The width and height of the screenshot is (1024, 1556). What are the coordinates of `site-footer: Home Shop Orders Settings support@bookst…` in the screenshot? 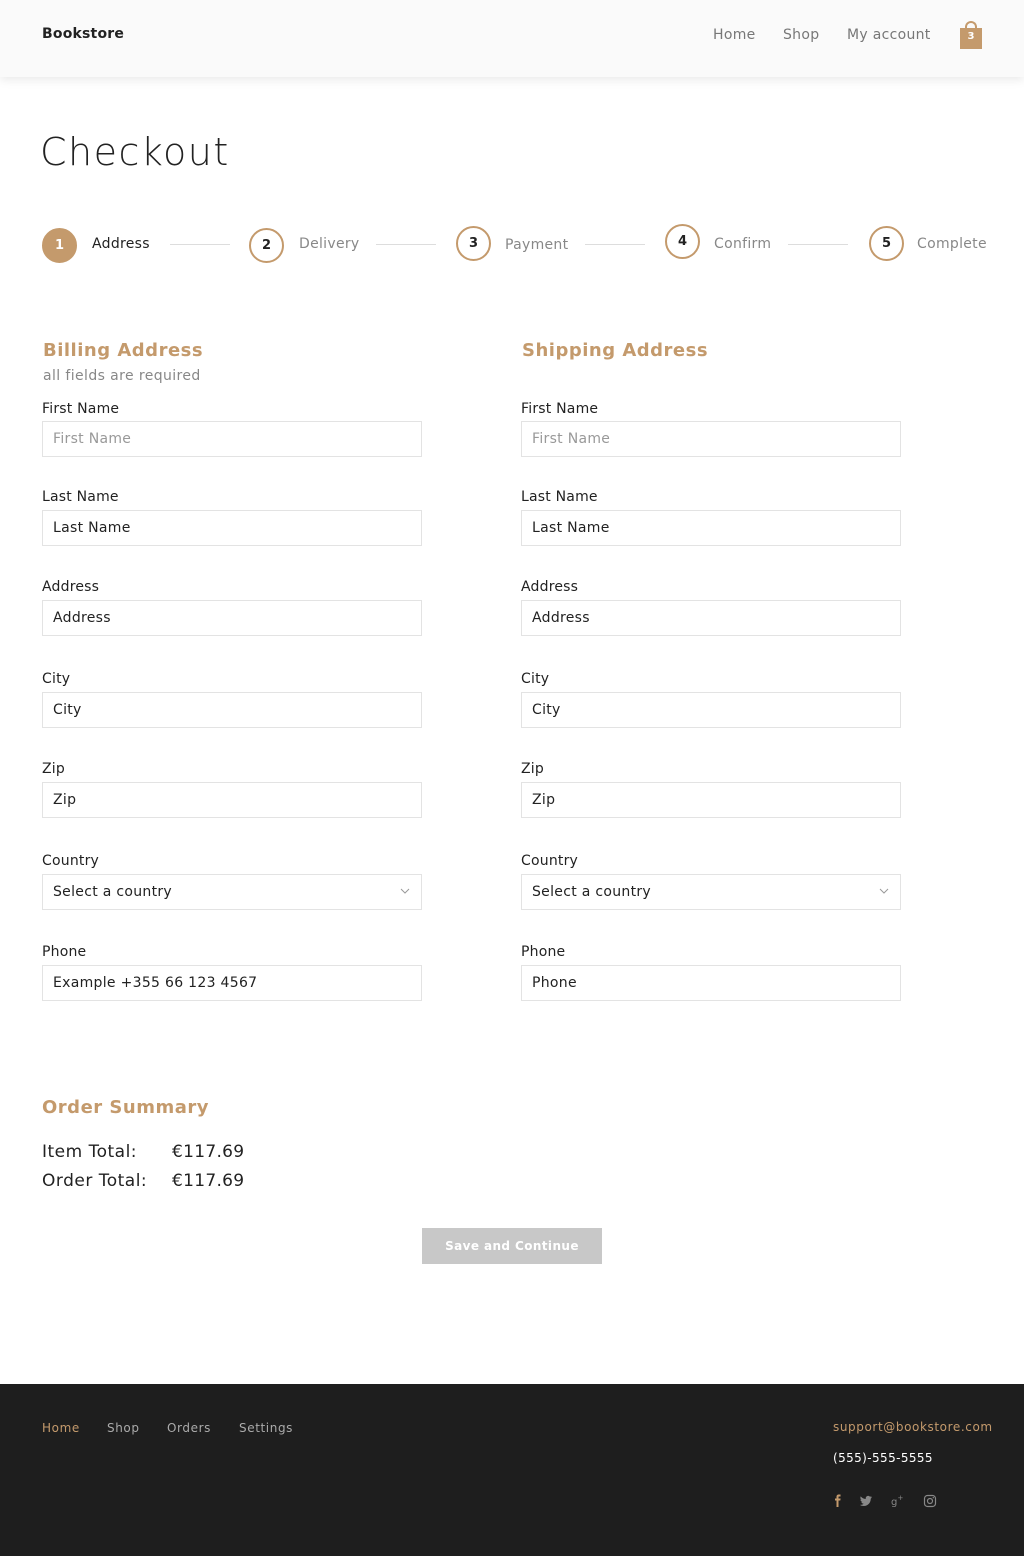 It's located at (512, 1470).